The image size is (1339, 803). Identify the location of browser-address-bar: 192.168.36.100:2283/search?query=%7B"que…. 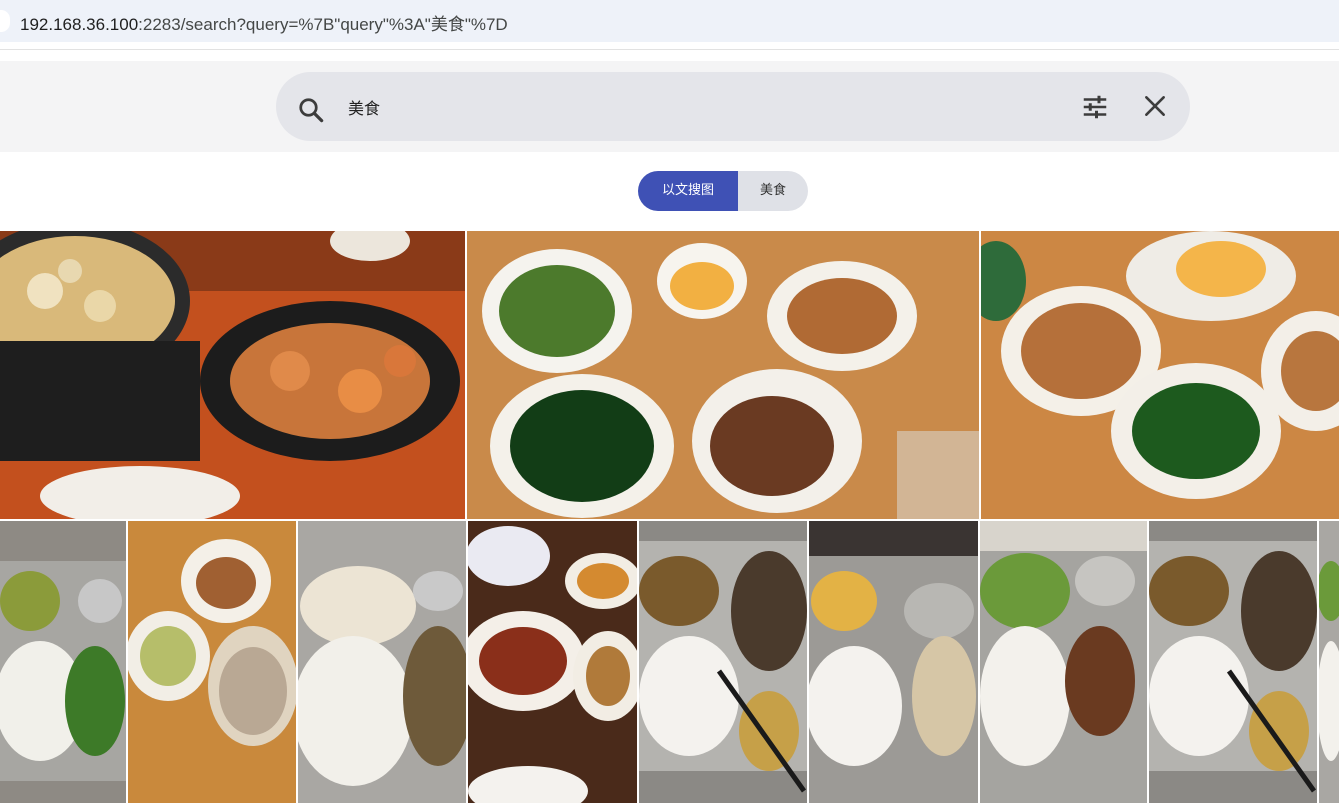
(669, 21).